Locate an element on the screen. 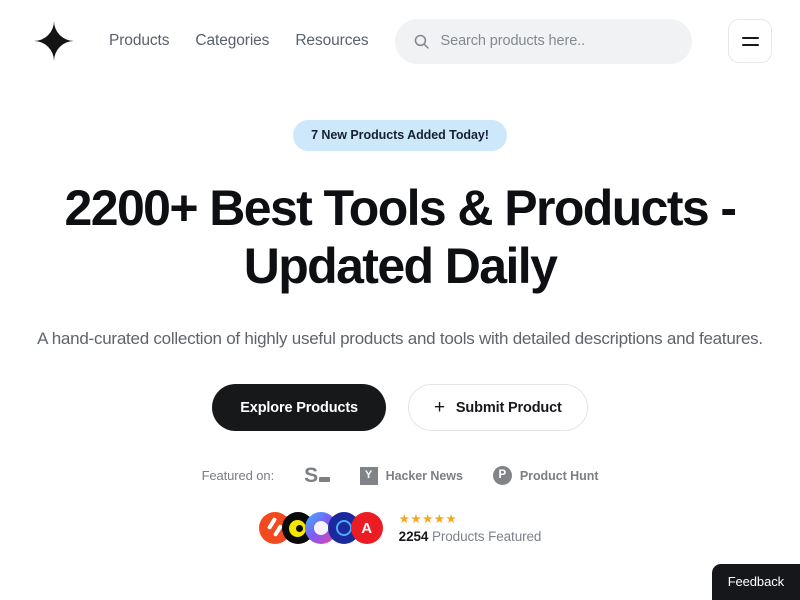 Image resolution: width=800 pixels, height=600 pixels. avatar-group: A is located at coordinates (320, 528).